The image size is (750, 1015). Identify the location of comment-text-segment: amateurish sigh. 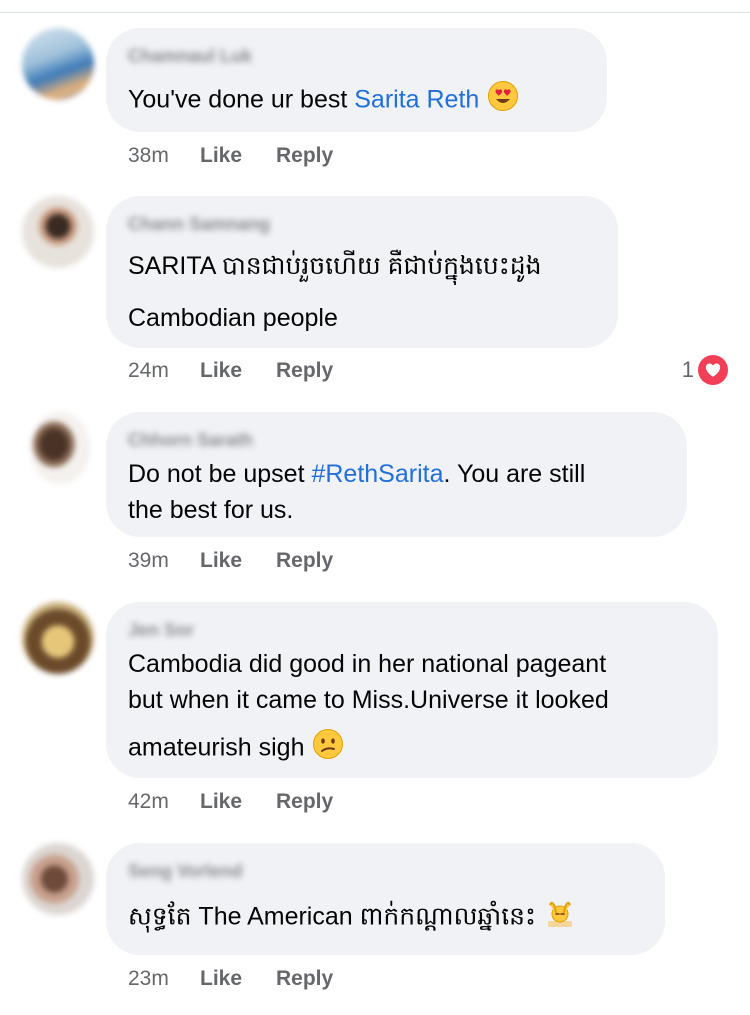
(216, 747).